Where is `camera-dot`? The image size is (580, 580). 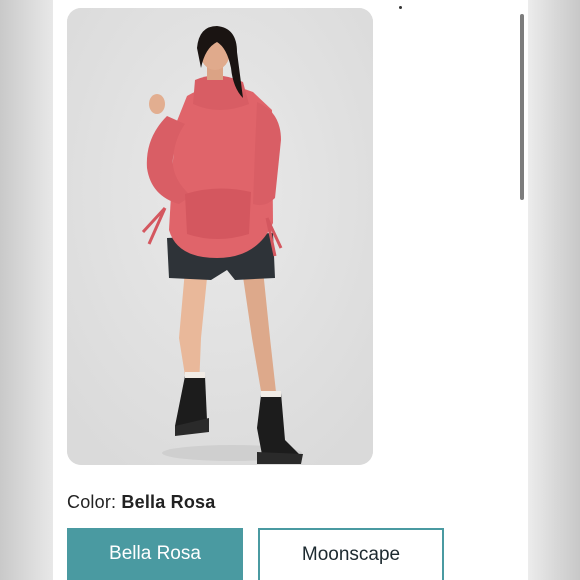
camera-dot is located at coordinates (400, 7).